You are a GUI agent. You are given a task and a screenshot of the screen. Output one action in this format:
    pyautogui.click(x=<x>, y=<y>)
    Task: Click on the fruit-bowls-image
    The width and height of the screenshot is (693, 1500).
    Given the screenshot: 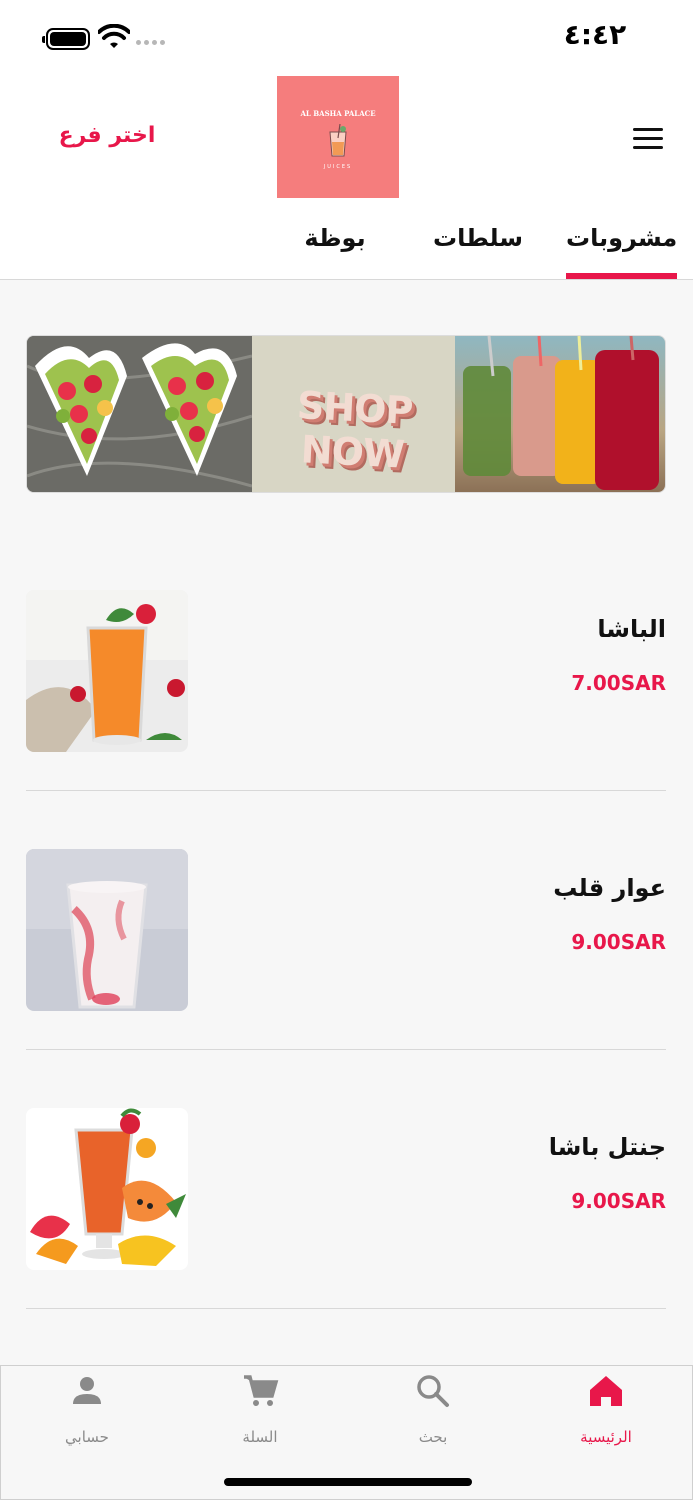 What is the action you would take?
    pyautogui.click(x=140, y=414)
    